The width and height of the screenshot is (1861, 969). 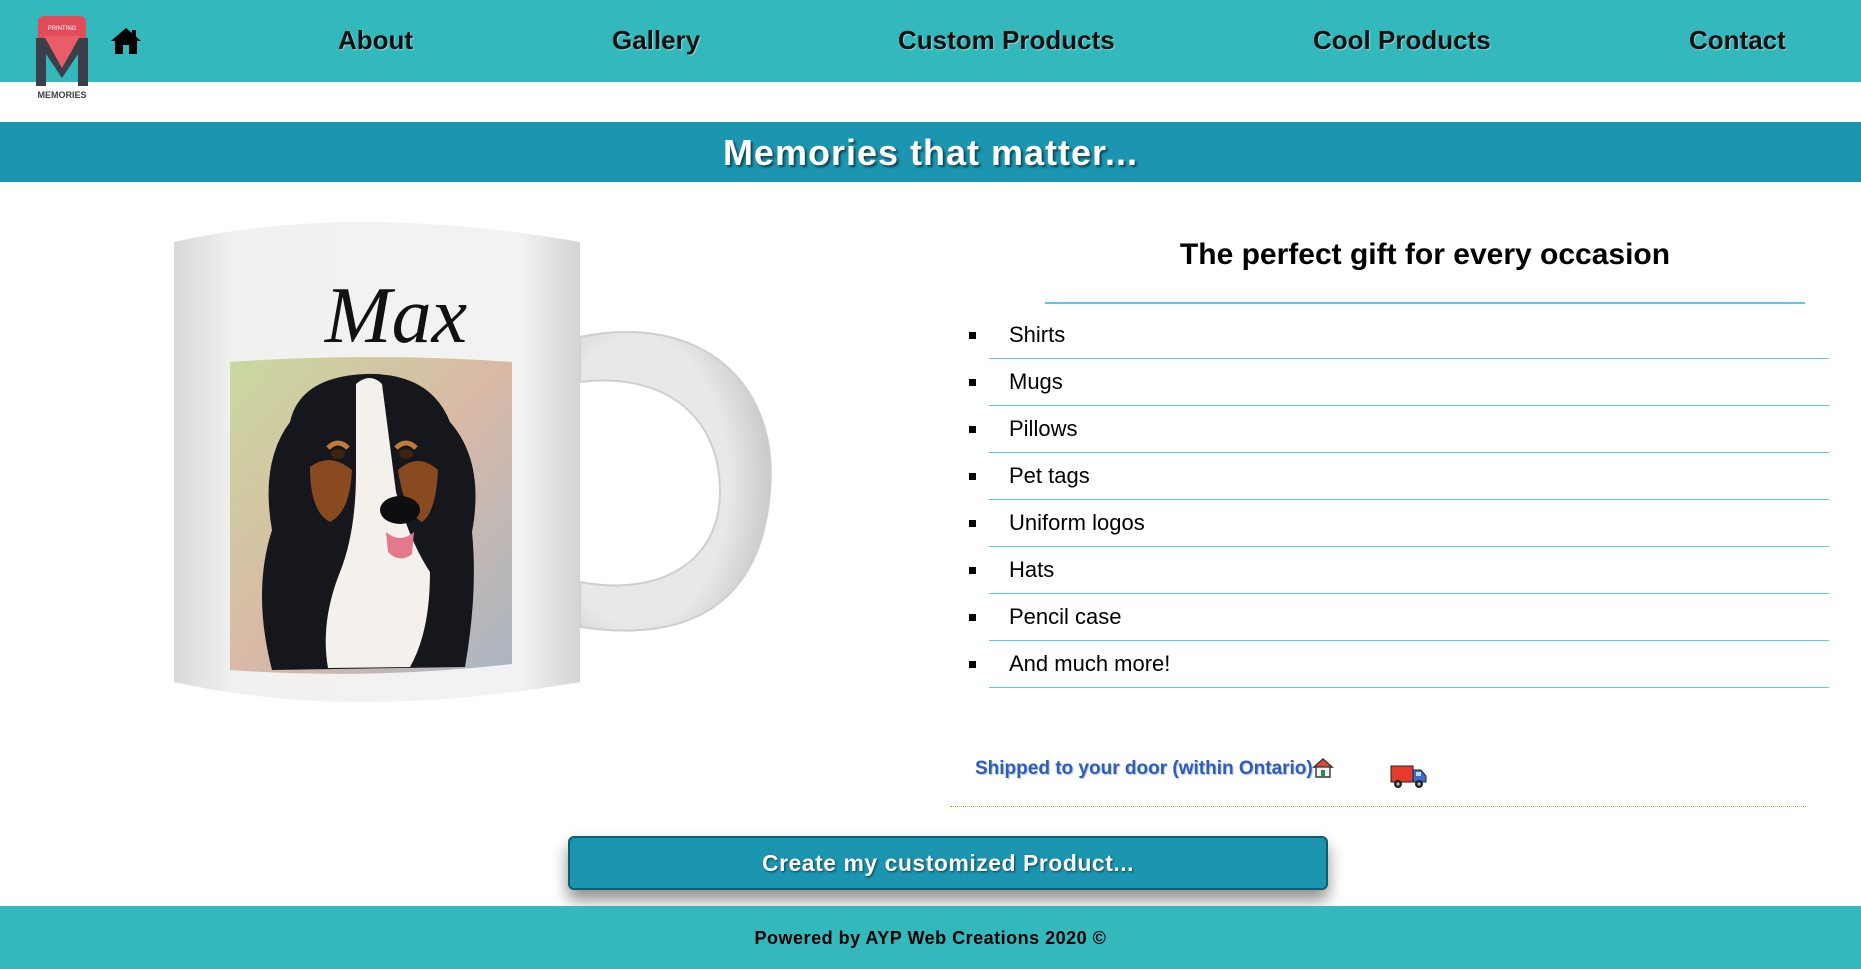 I want to click on list-item-label: And much more!, so click(x=1090, y=663).